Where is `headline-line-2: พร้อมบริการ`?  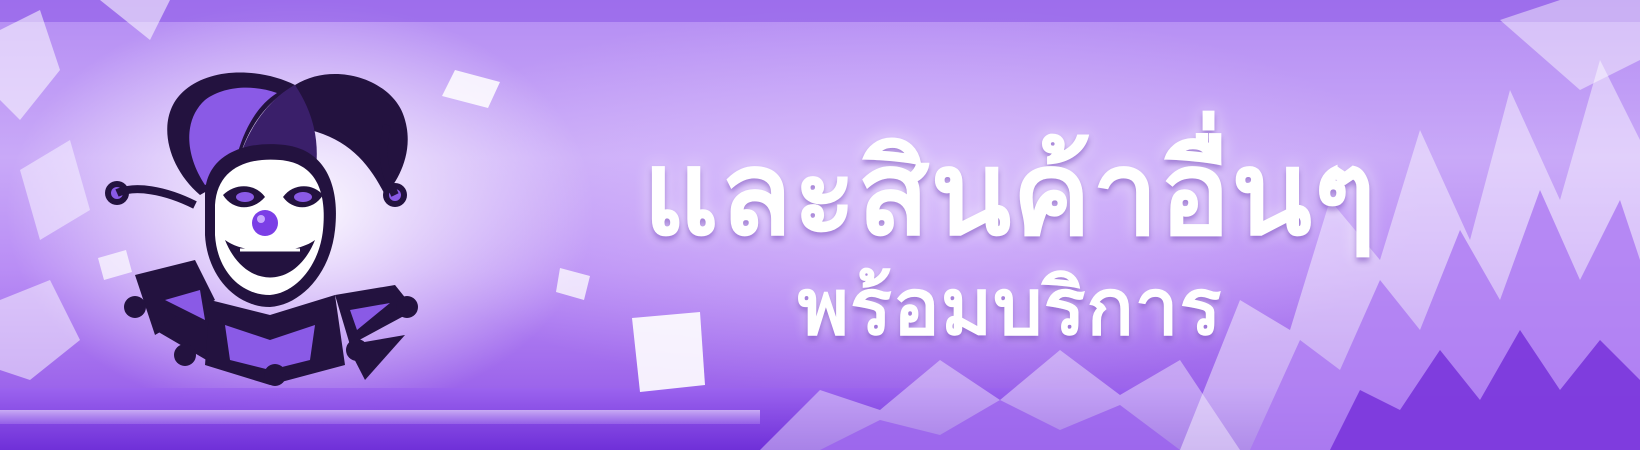 headline-line-2: พร้อมบริการ is located at coordinates (1010, 308).